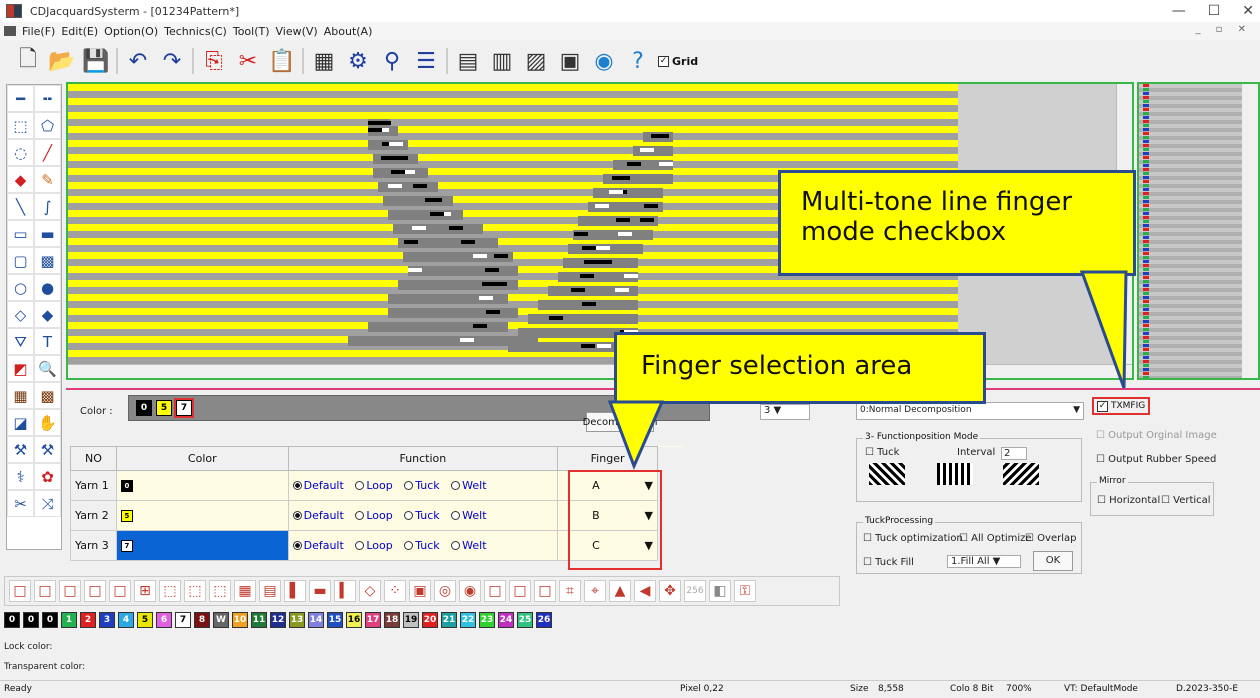  I want to click on count-icon: 256, so click(695, 591).